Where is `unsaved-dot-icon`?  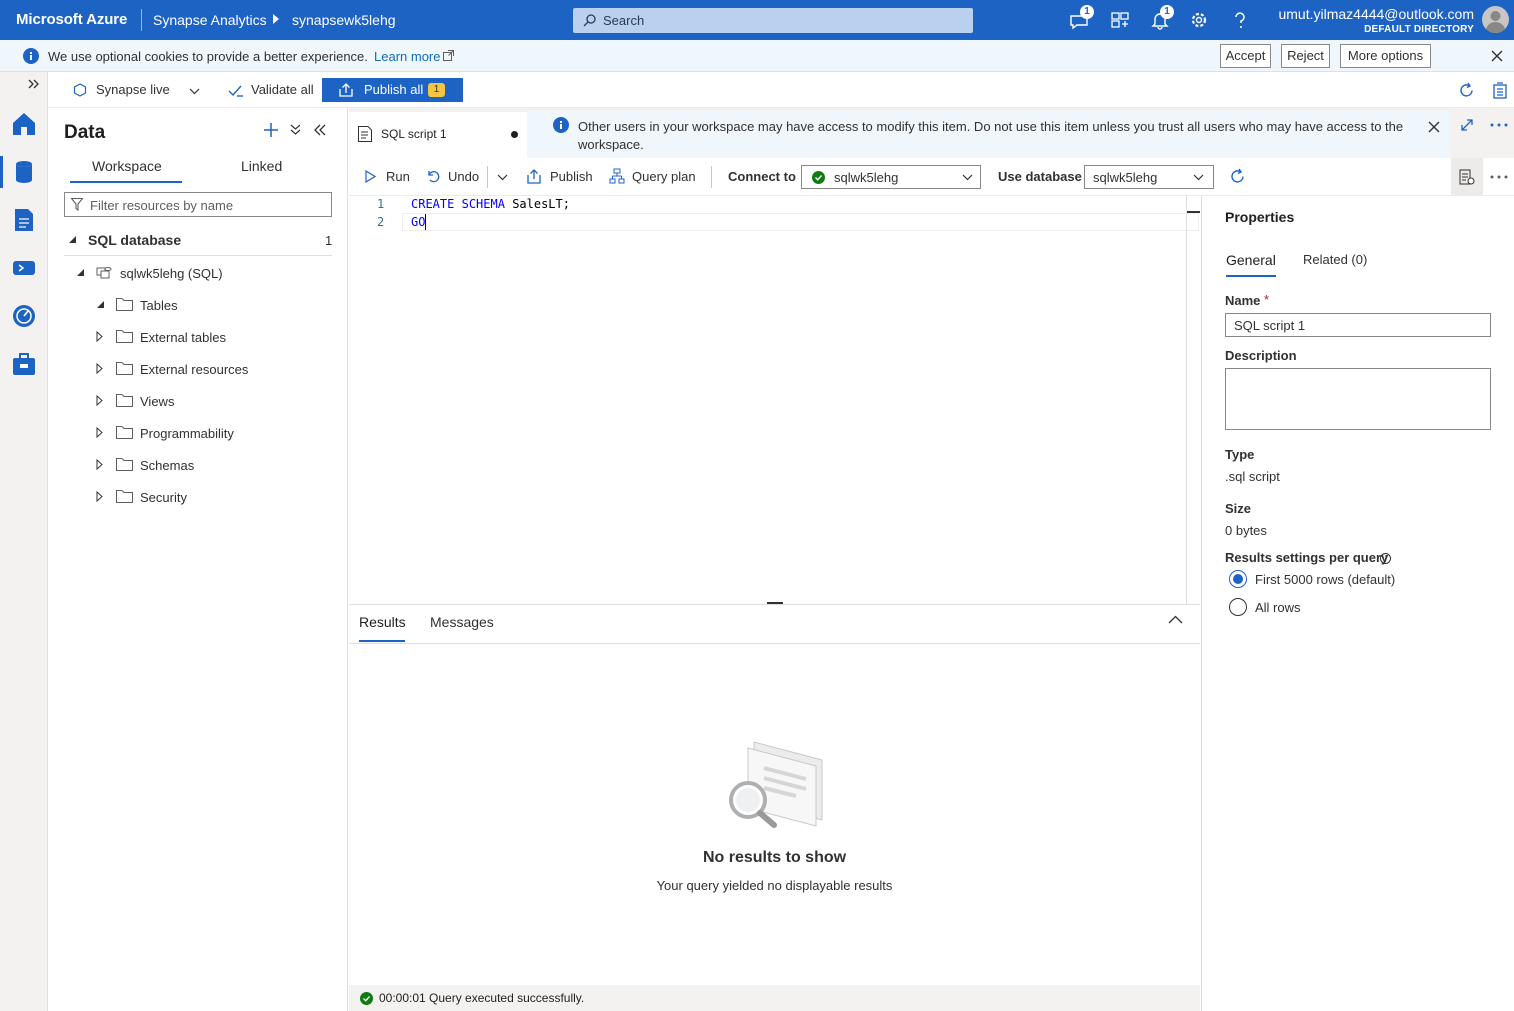 unsaved-dot-icon is located at coordinates (514, 134).